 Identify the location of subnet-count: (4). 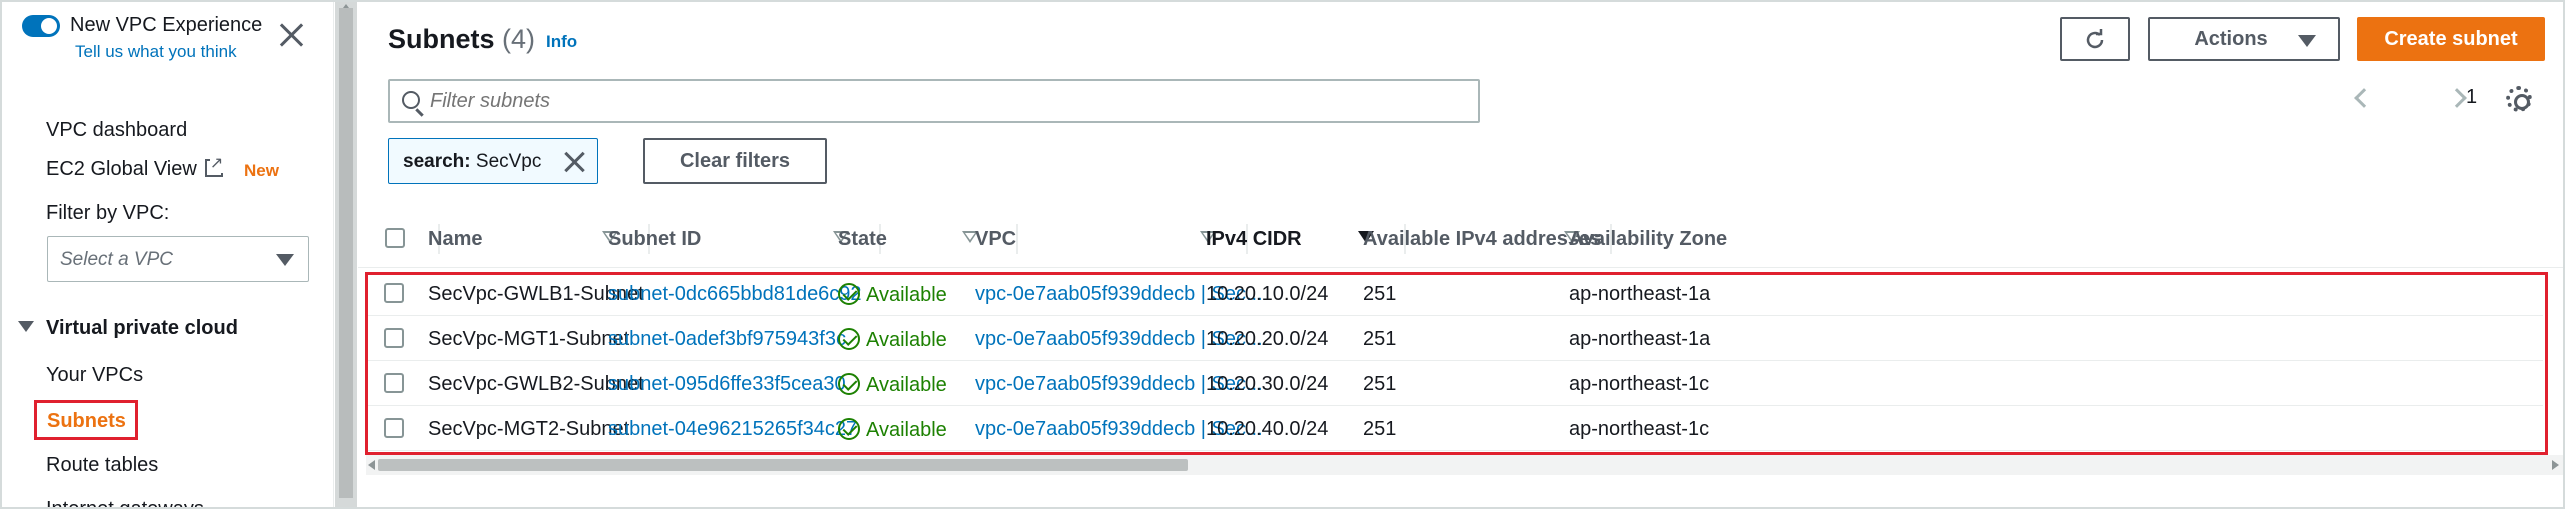
(519, 39).